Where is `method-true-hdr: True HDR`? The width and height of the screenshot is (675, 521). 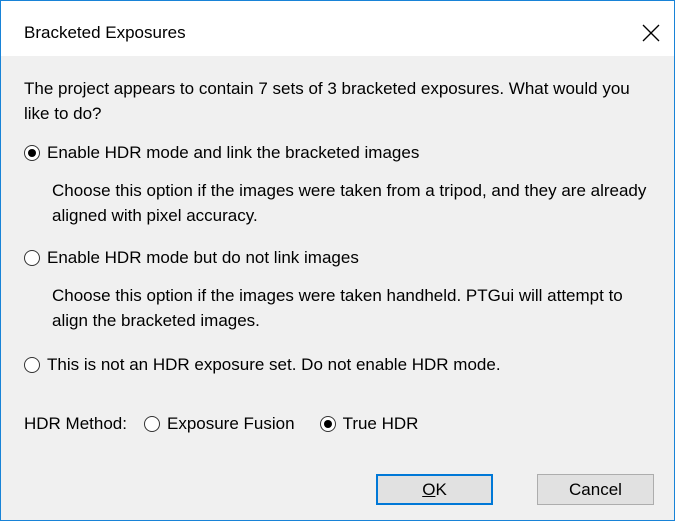
method-true-hdr: True HDR is located at coordinates (369, 424).